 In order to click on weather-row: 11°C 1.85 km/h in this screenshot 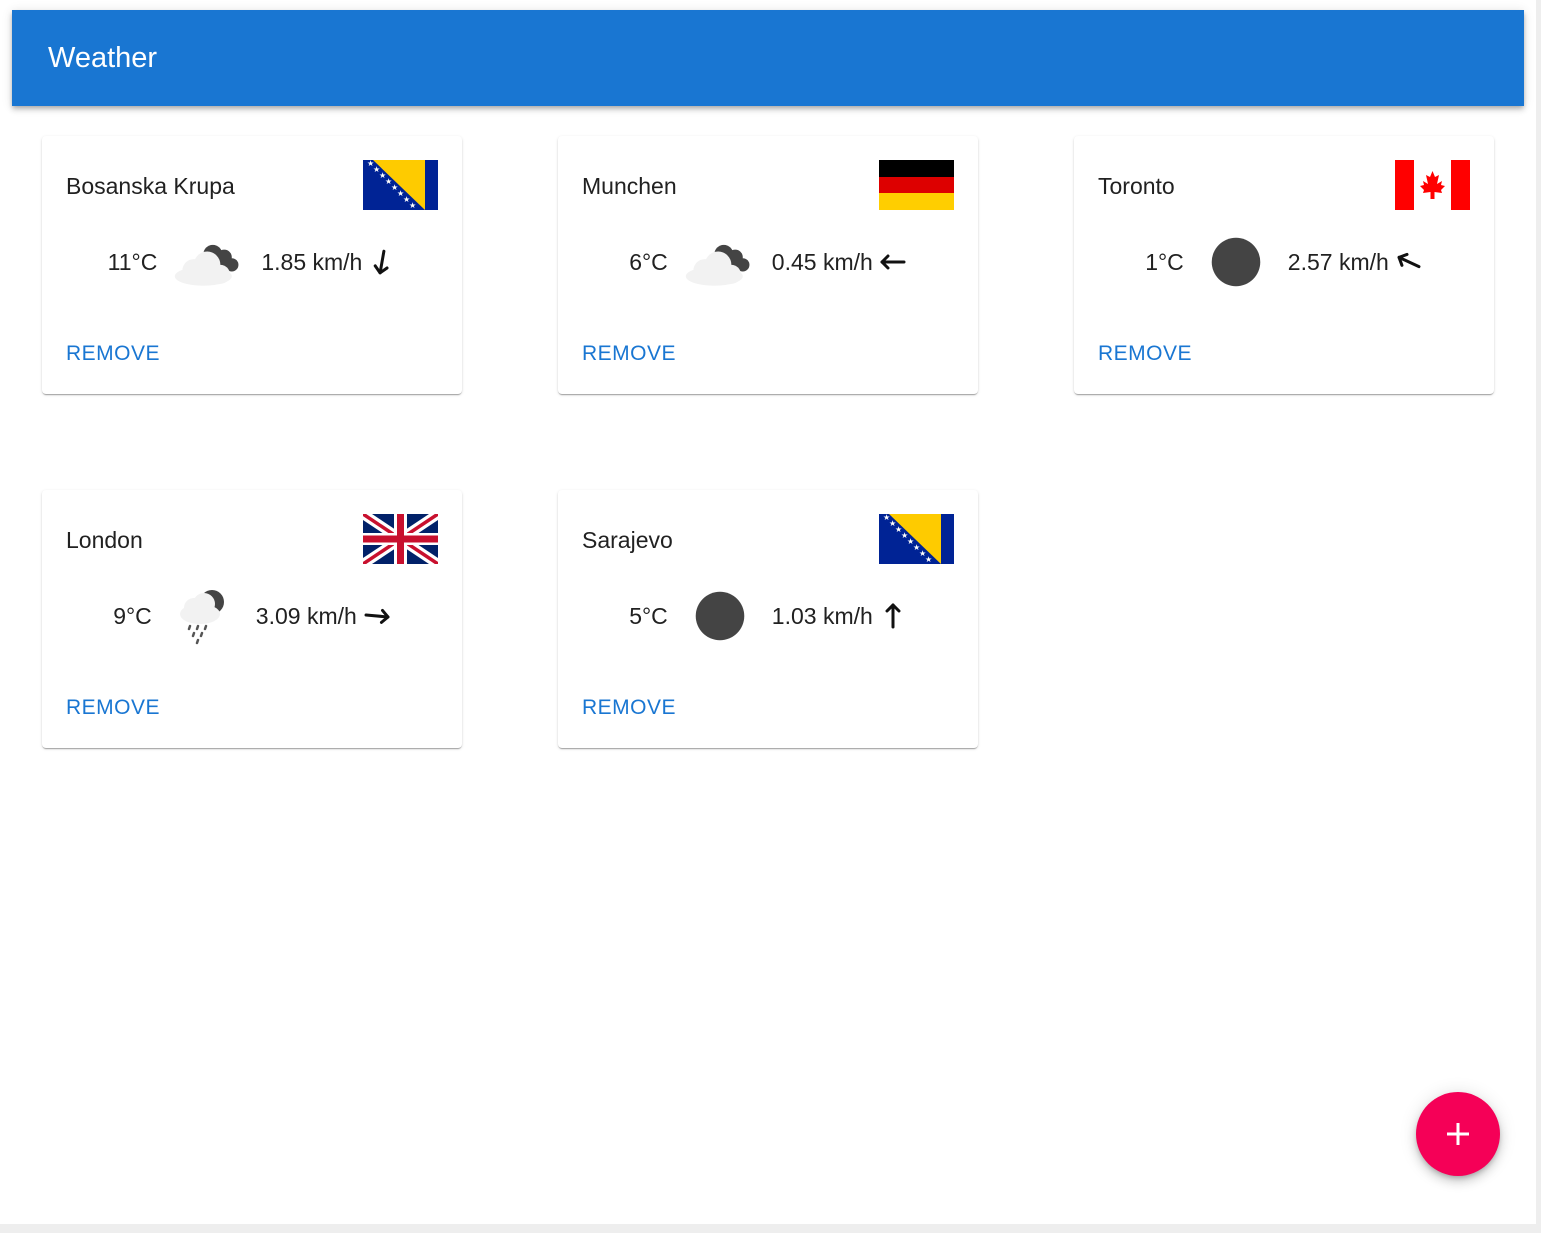, I will do `click(252, 262)`.